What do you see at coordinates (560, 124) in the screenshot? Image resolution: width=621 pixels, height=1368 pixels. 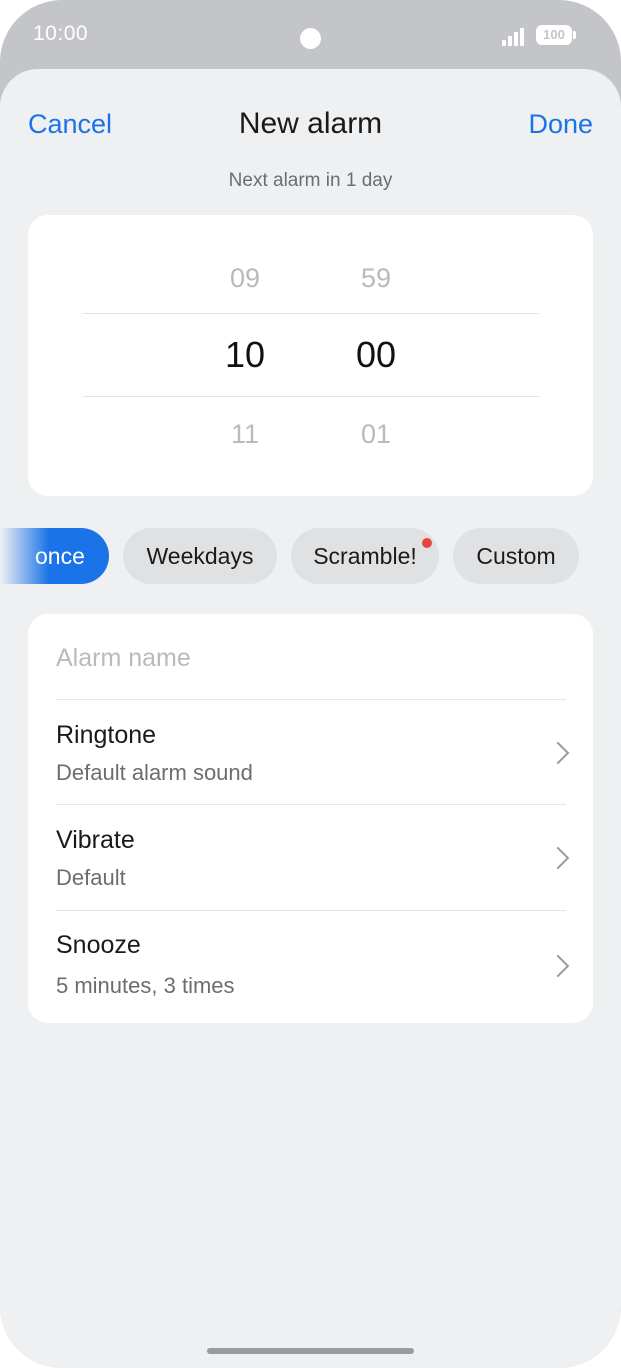 I see `done-button: Done` at bounding box center [560, 124].